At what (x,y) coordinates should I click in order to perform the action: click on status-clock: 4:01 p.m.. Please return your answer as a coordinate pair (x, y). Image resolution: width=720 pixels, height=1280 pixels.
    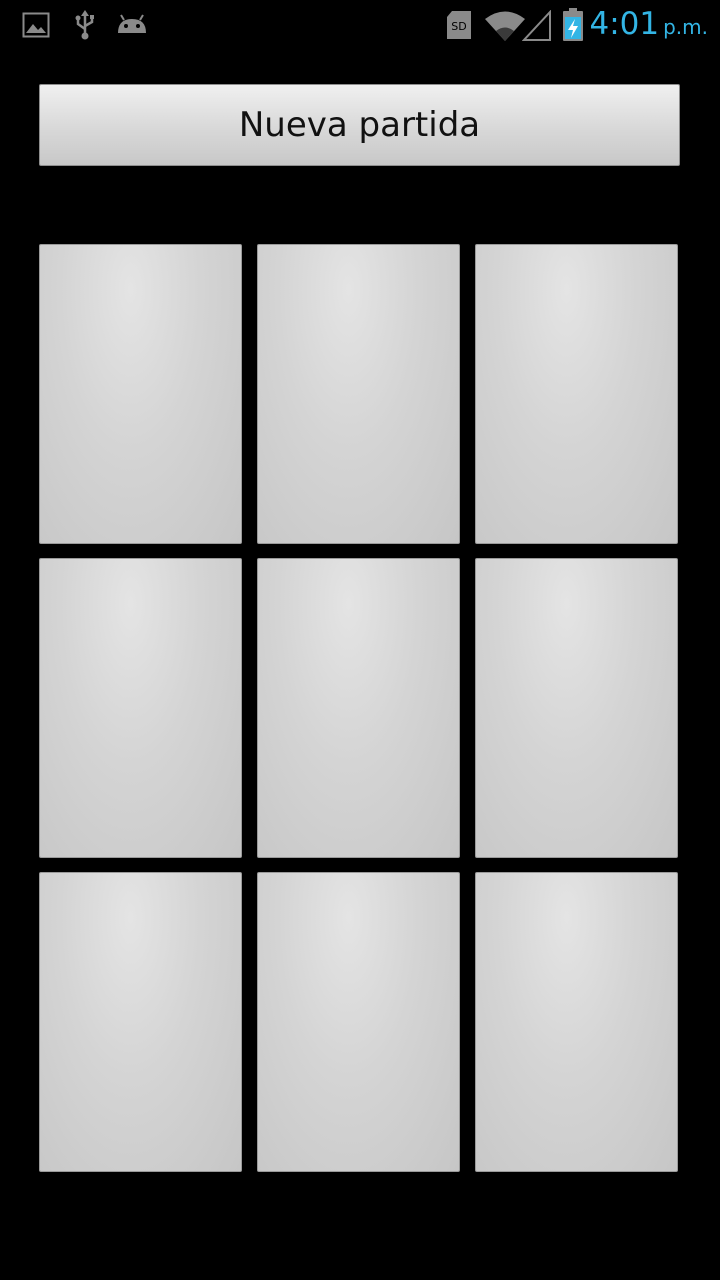
    Looking at the image, I should click on (648, 24).